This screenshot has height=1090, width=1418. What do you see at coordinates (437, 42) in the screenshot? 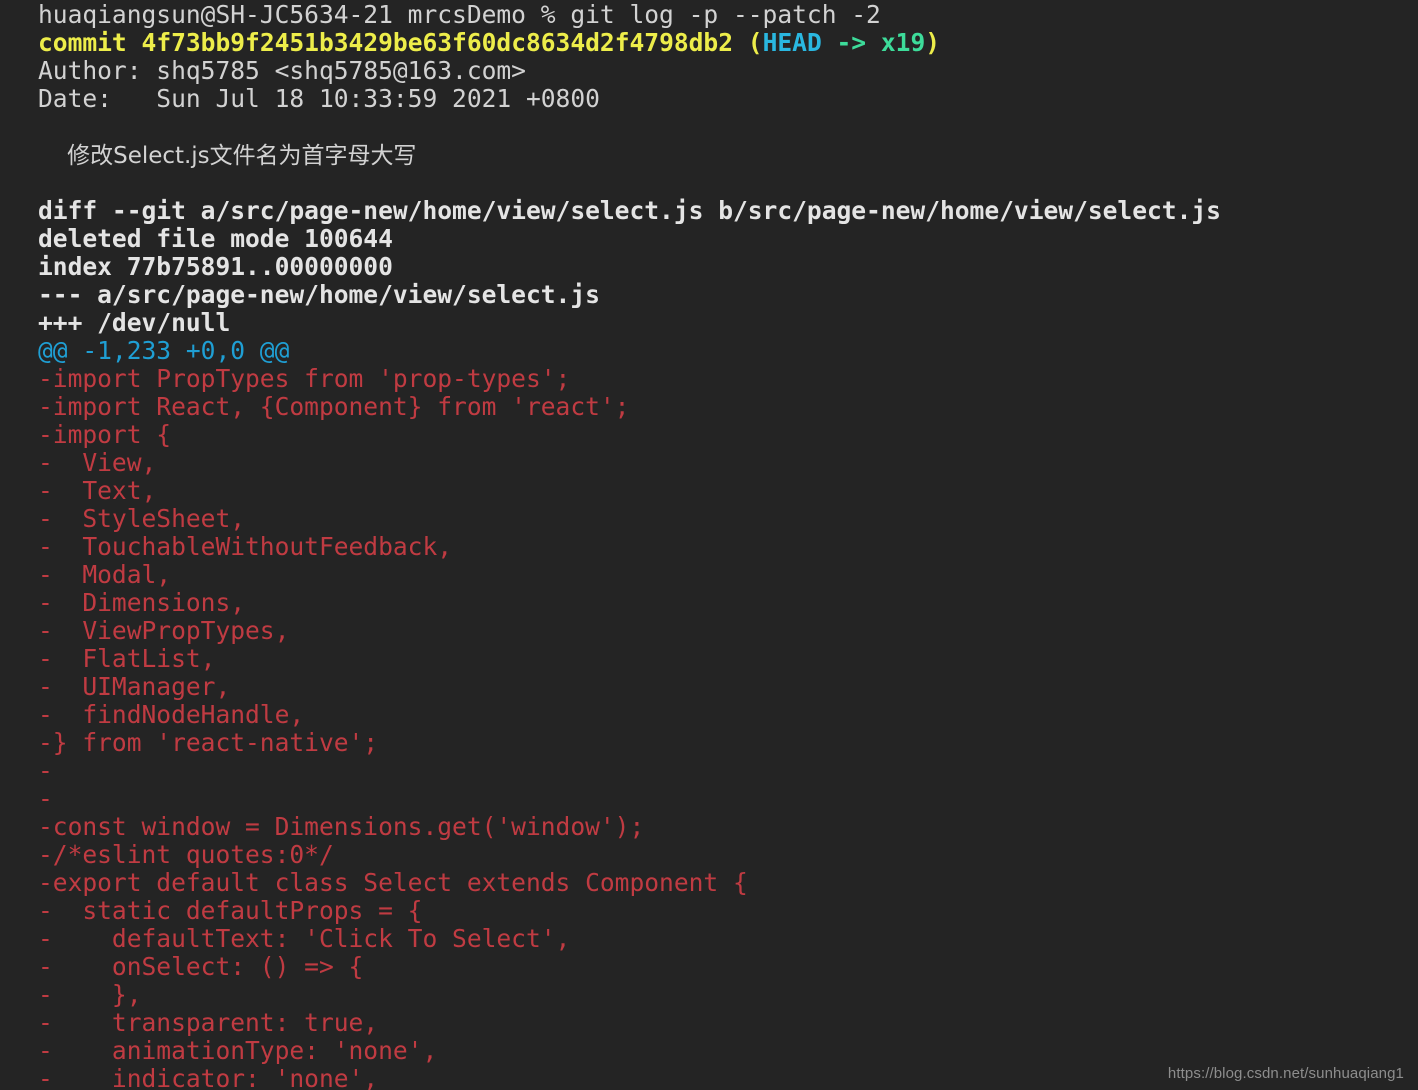
I see `commit-hash: 4f73bb9f2451b3429be63f60dc8634d2f4798db2` at bounding box center [437, 42].